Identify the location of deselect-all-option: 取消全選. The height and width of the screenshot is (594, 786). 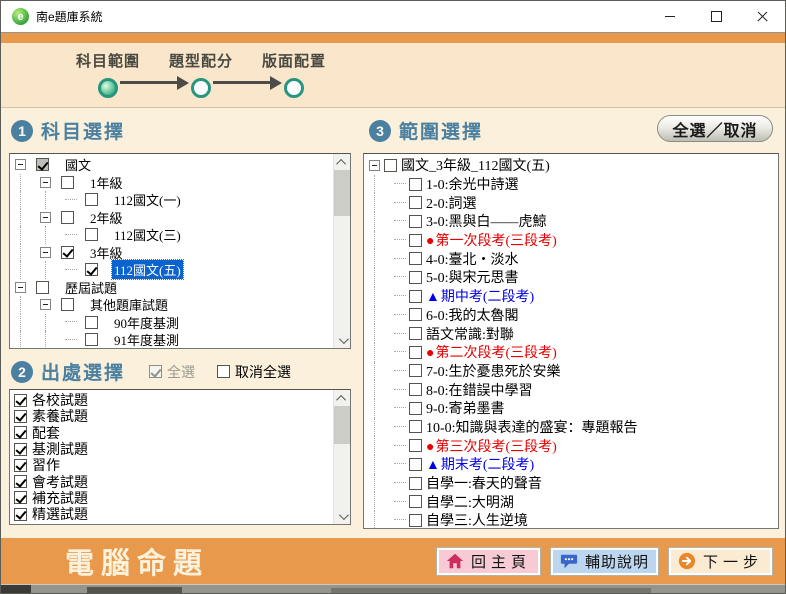
(254, 372).